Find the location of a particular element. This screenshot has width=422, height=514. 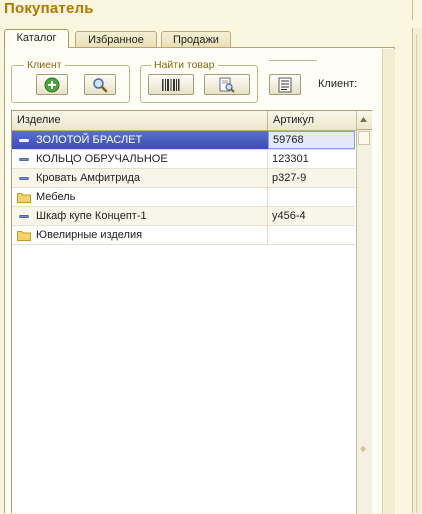

list-view-button is located at coordinates (285, 84).